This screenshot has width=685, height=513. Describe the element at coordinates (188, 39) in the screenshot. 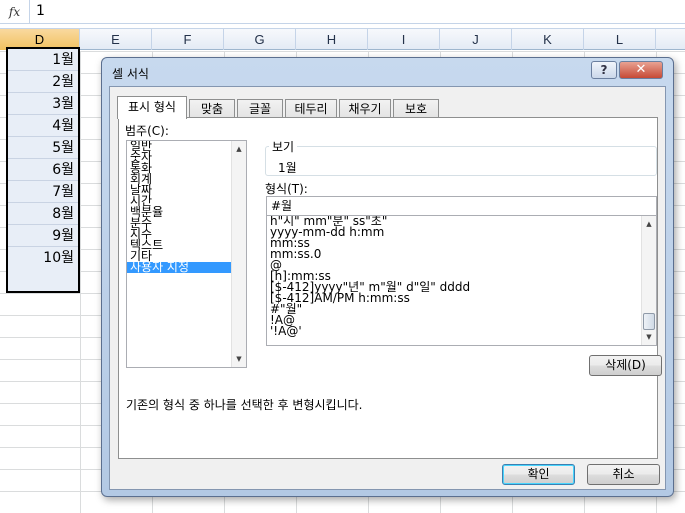

I see `column-header-f: F` at that location.